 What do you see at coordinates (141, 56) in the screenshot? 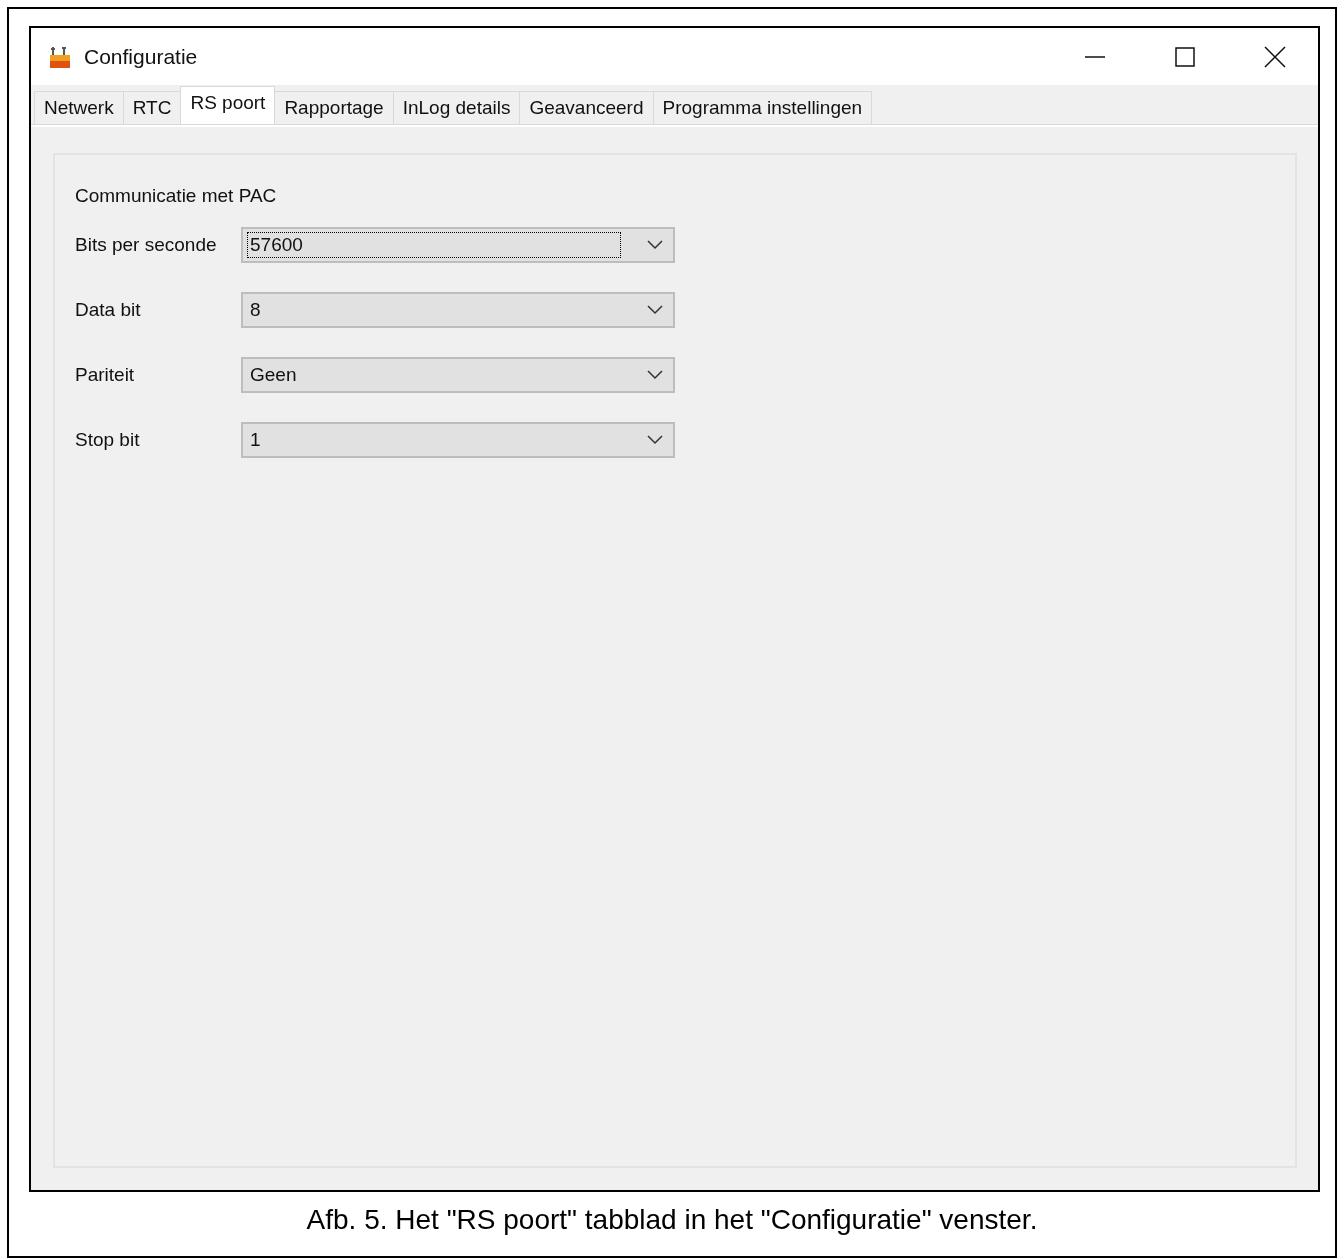
I see `window-title: Configuratie` at bounding box center [141, 56].